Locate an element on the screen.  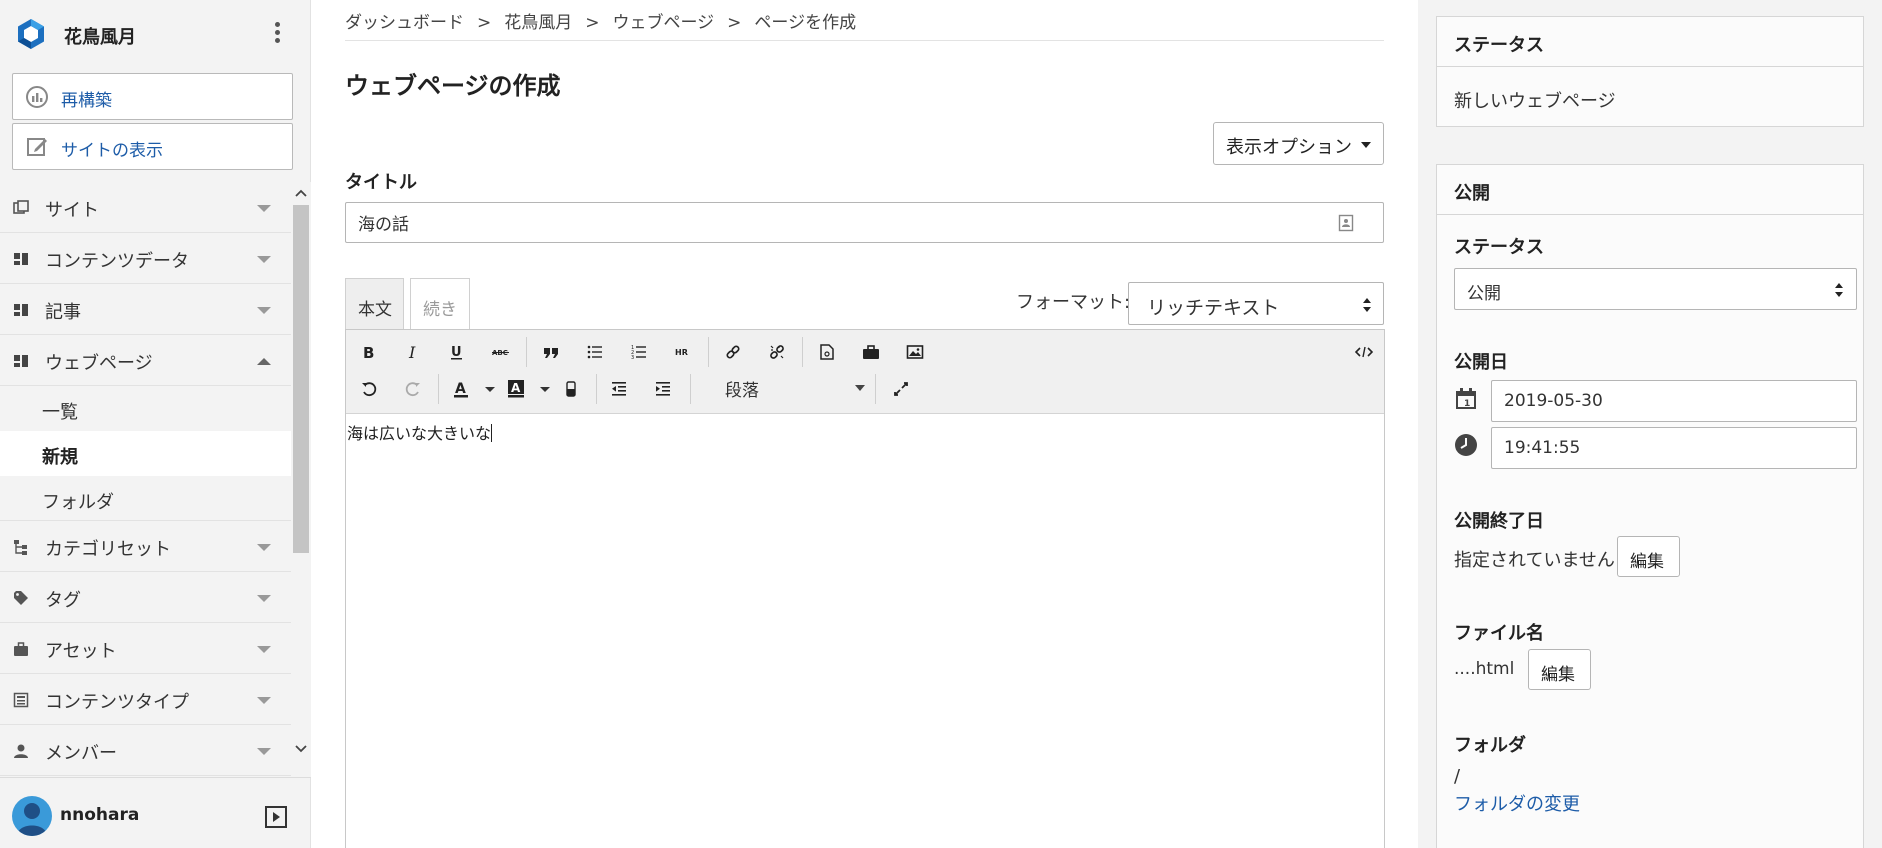
numbered-list-icon: 123 is located at coordinates (639, 352).